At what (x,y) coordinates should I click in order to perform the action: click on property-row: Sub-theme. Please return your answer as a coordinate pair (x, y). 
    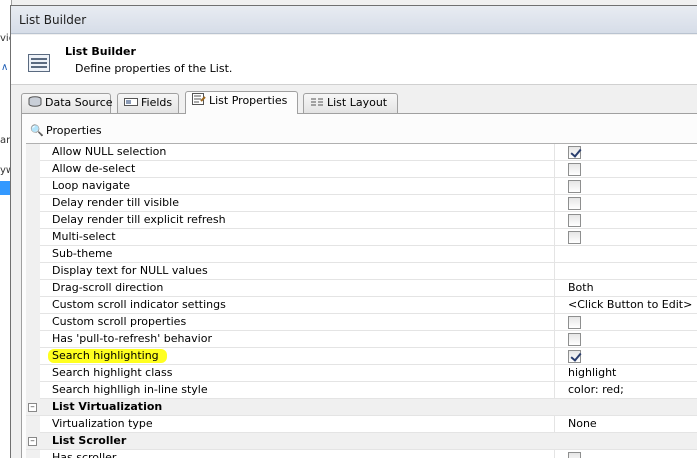
    Looking at the image, I should click on (361, 254).